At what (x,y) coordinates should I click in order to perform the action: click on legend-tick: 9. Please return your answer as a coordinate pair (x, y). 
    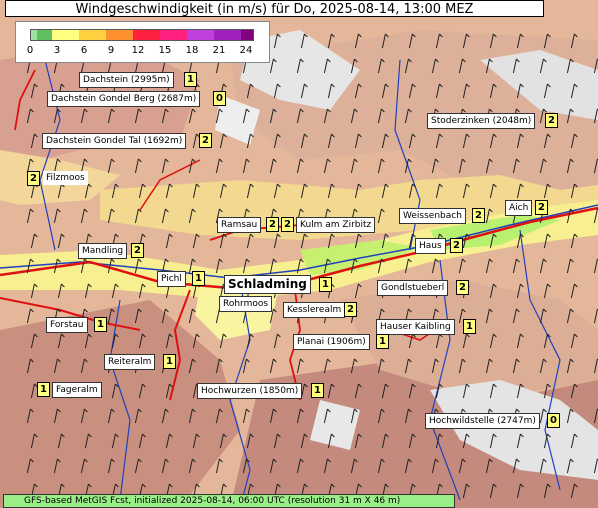
    Looking at the image, I should click on (111, 50).